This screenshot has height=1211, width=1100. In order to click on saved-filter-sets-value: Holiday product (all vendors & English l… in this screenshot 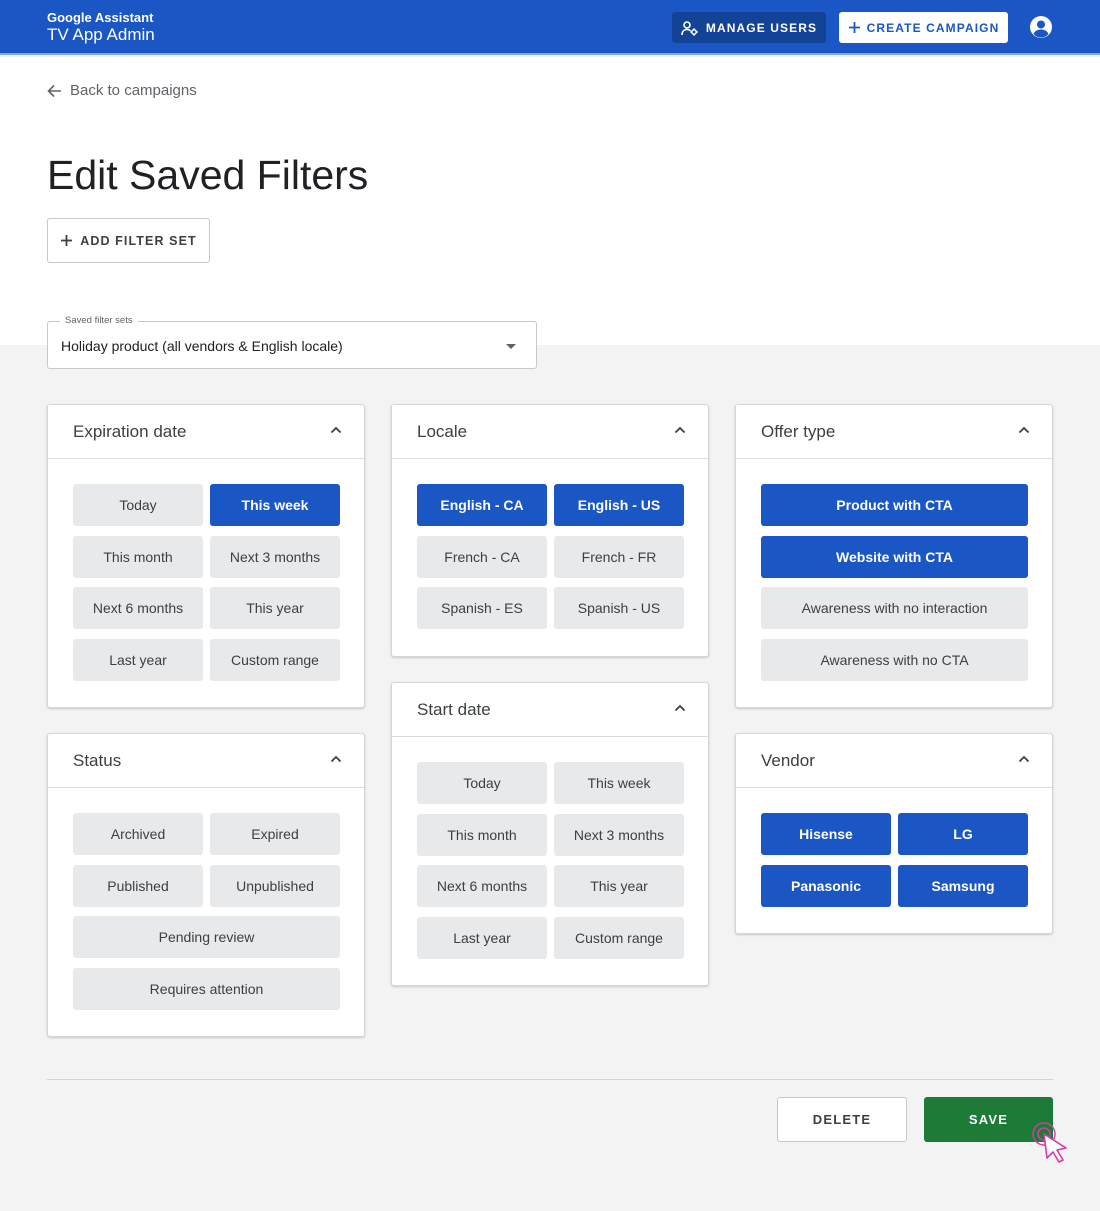, I will do `click(202, 346)`.